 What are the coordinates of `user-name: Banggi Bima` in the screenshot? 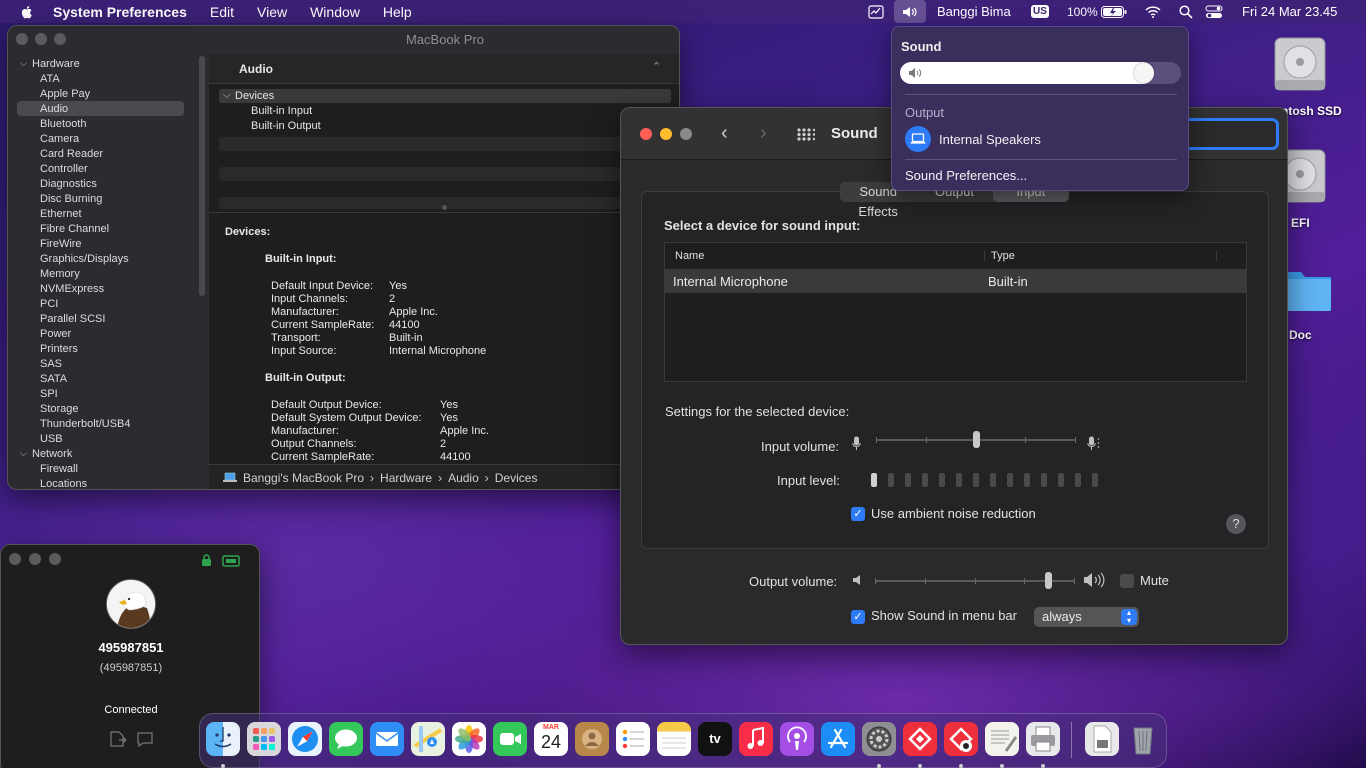 It's located at (974, 11).